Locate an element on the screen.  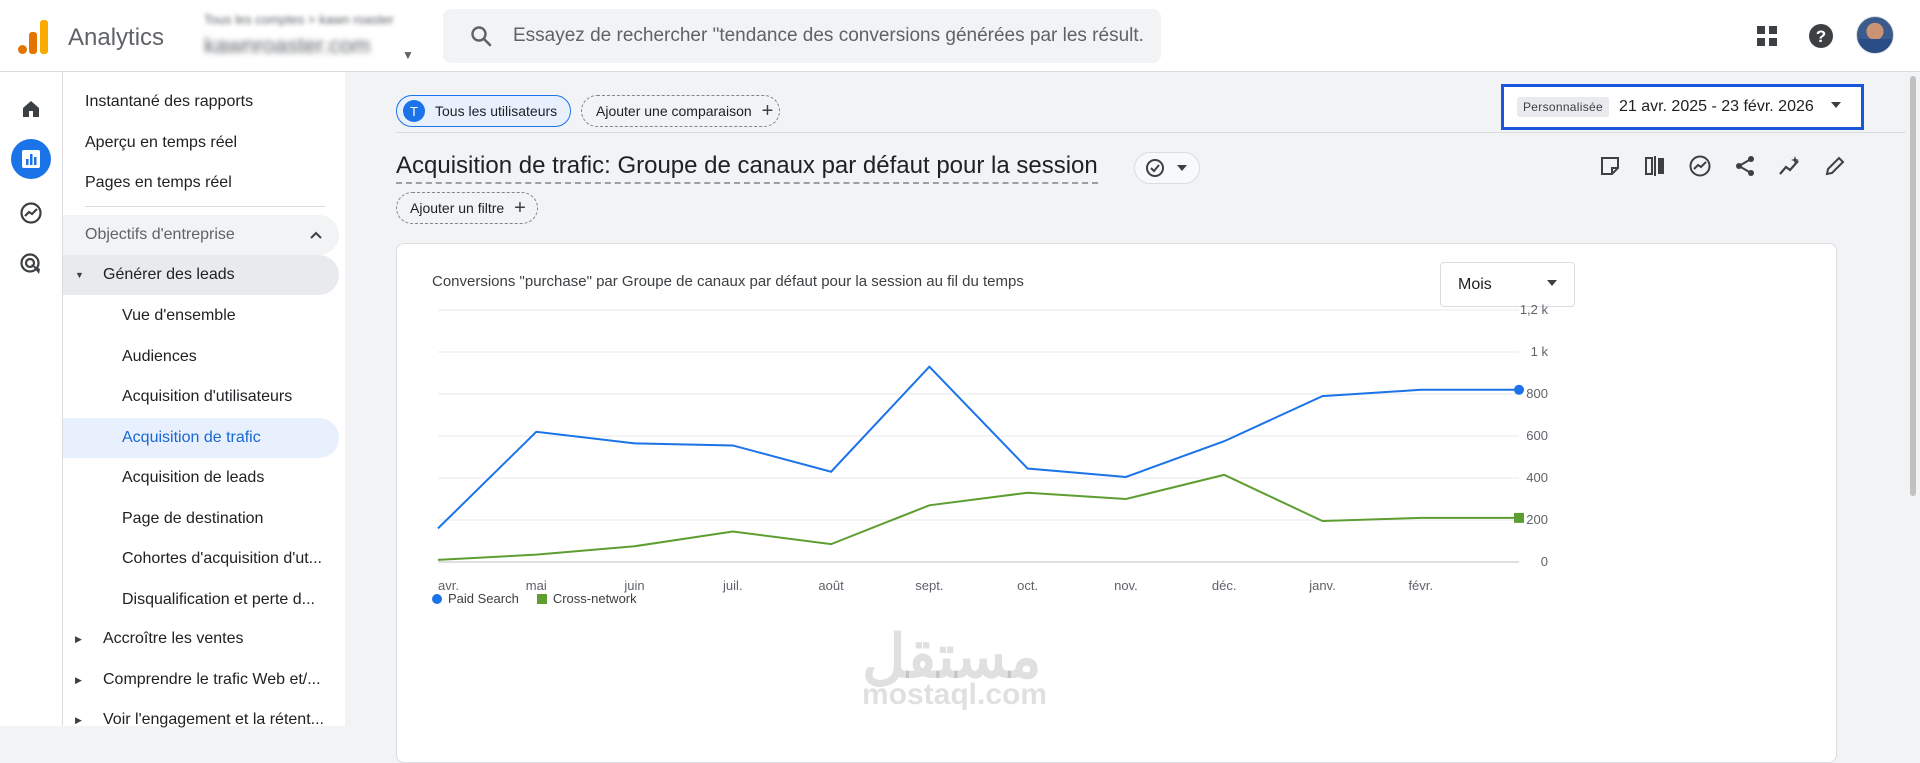
y-tick-label: 1 k is located at coordinates (1540, 351).